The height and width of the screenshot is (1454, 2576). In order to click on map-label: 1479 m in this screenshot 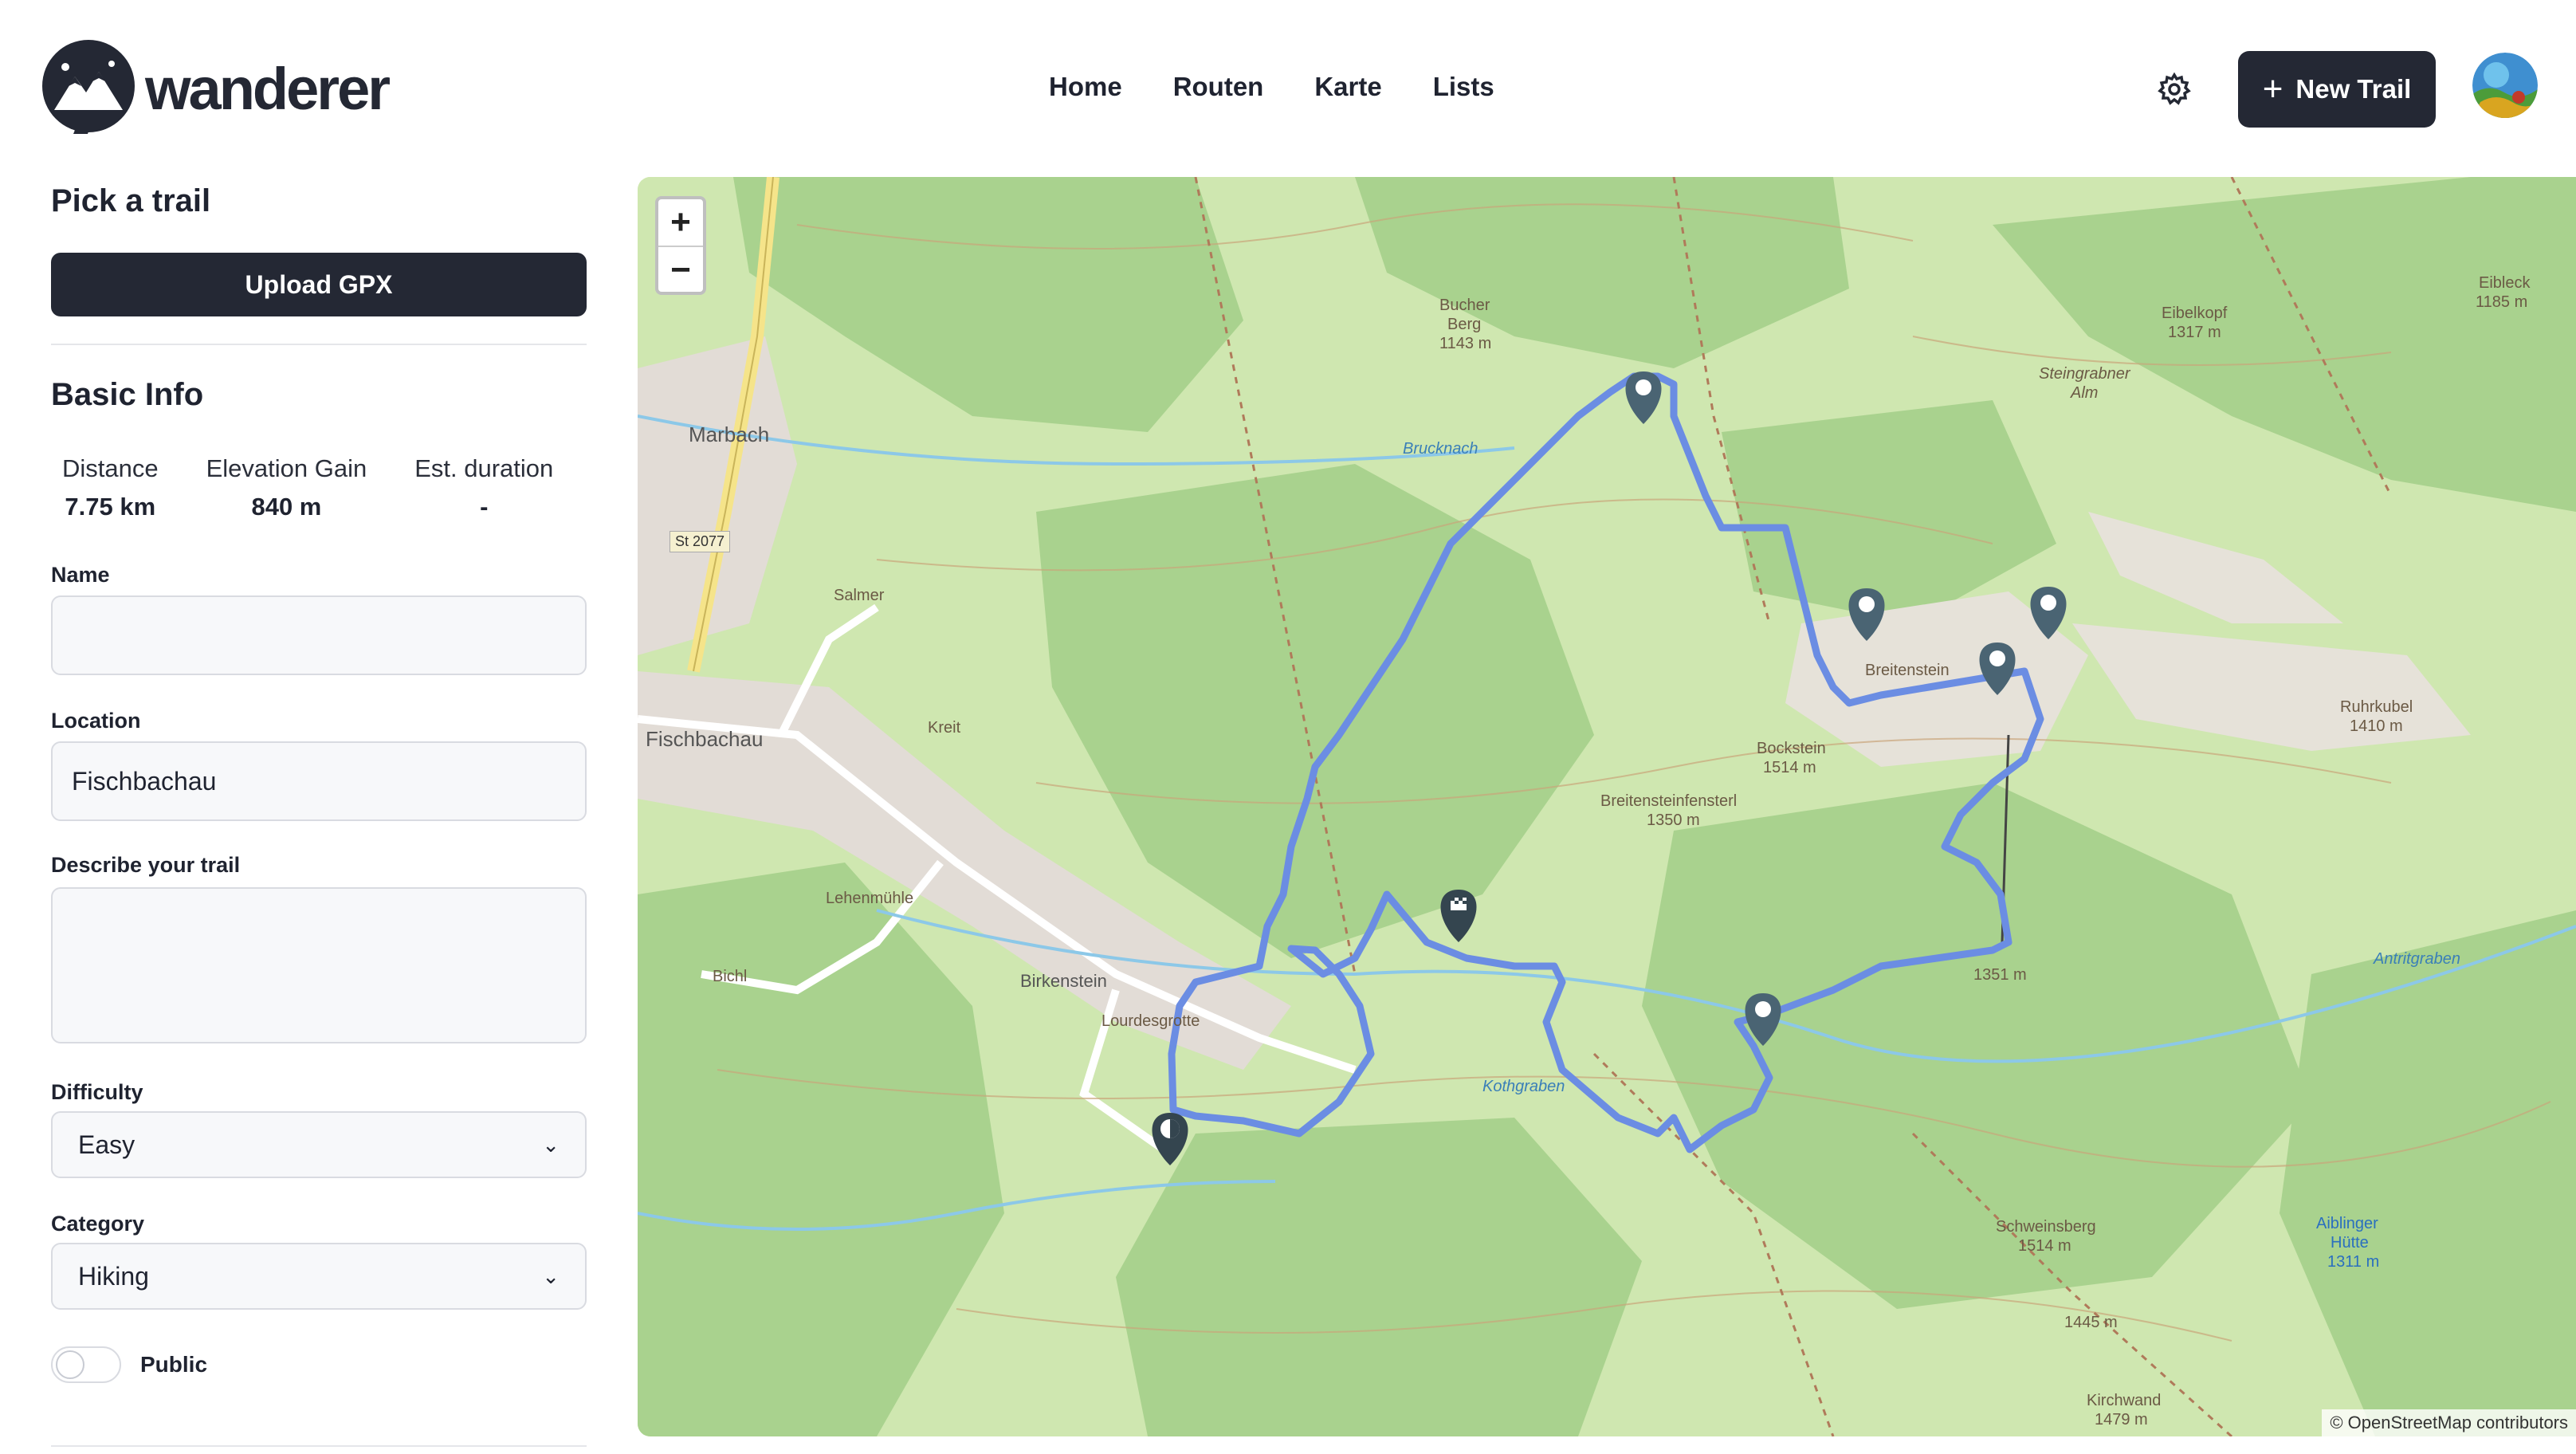, I will do `click(2121, 1419)`.